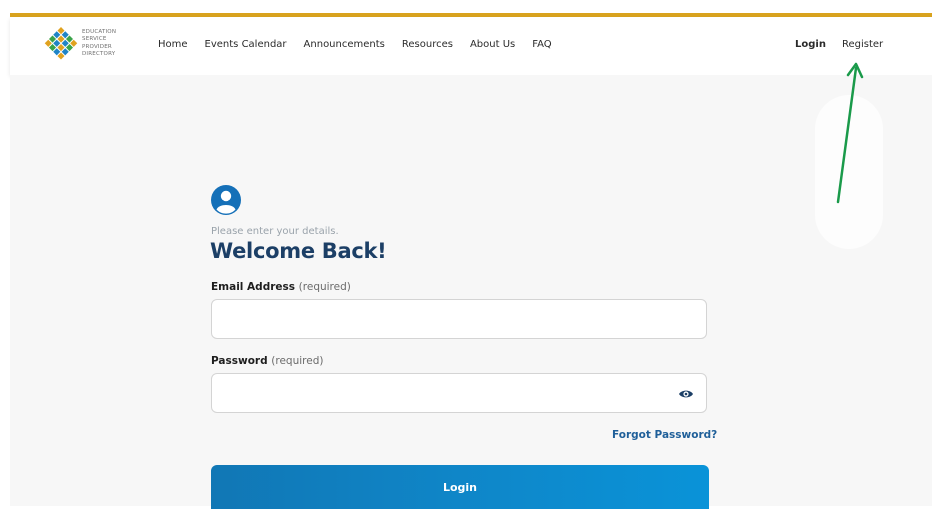 The width and height of the screenshot is (932, 509). I want to click on logo-line: PROVIDER, so click(97, 46).